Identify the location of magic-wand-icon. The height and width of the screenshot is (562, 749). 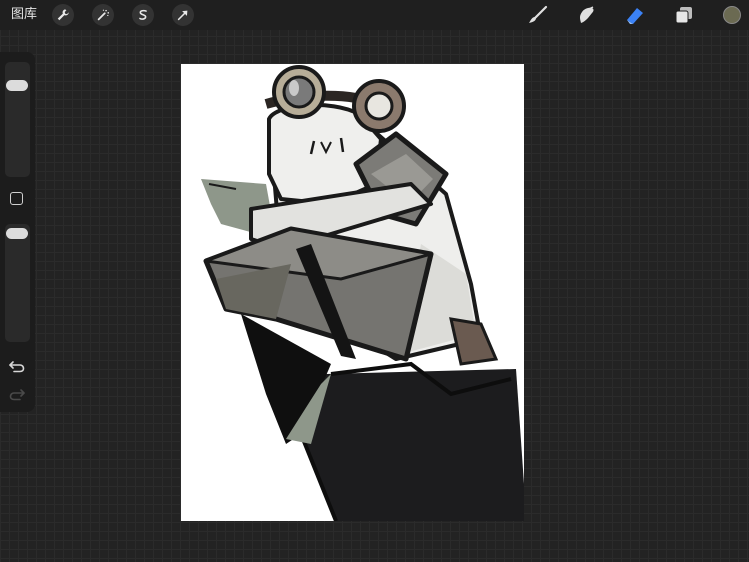
(103, 15).